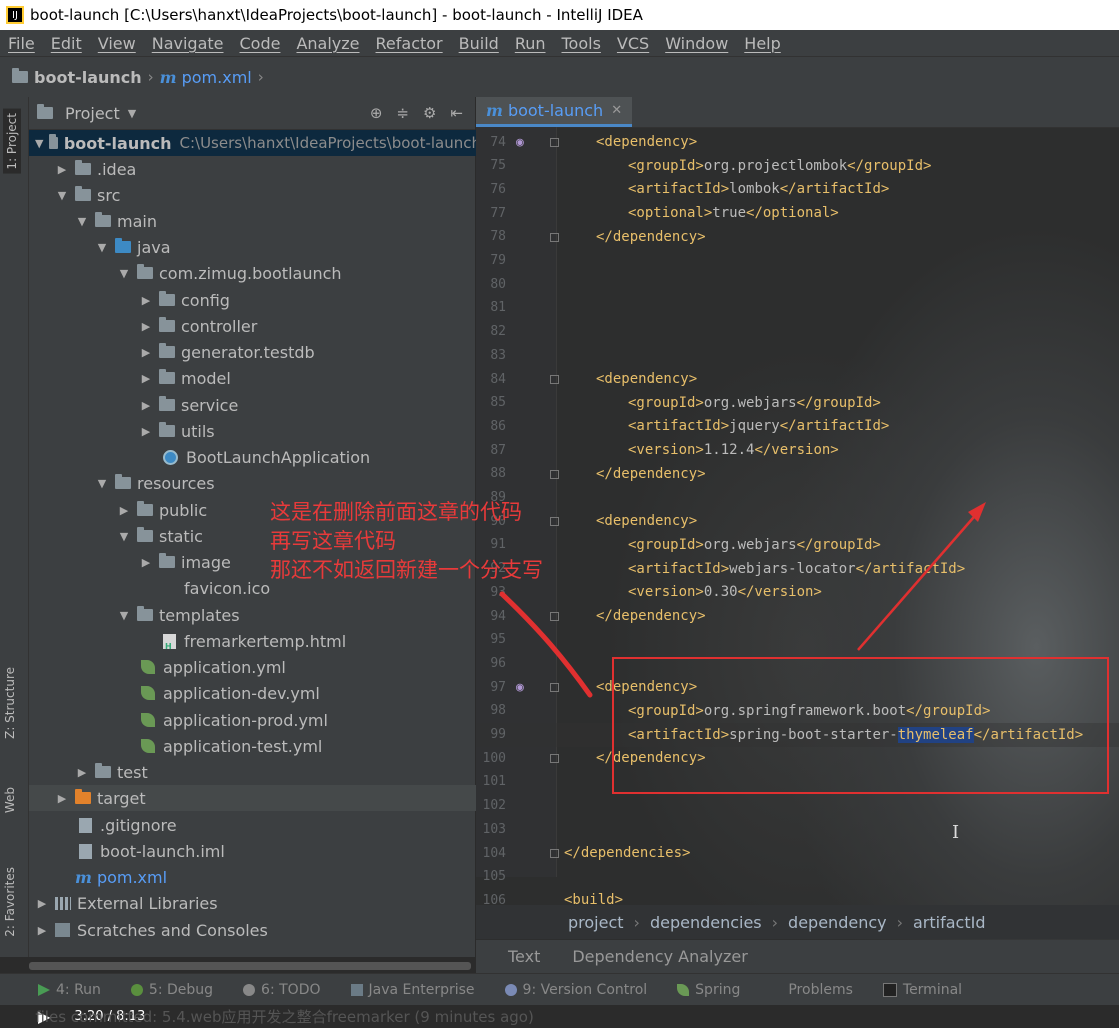 This screenshot has height=1028, width=1119. Describe the element at coordinates (616, 110) in the screenshot. I see `close-icon: ✕` at that location.